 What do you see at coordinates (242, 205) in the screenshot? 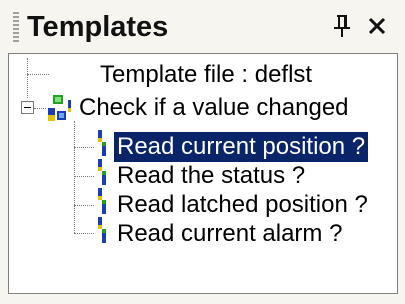
I see `tree-item-read-latched-position: Read latched position ?` at bounding box center [242, 205].